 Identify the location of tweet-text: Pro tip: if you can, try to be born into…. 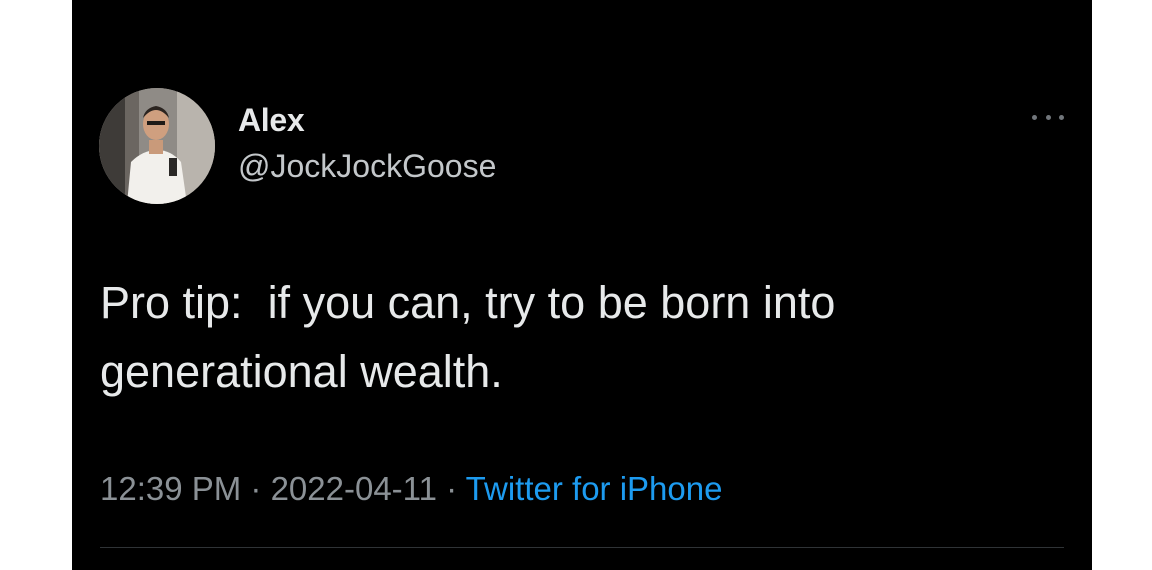
(468, 337).